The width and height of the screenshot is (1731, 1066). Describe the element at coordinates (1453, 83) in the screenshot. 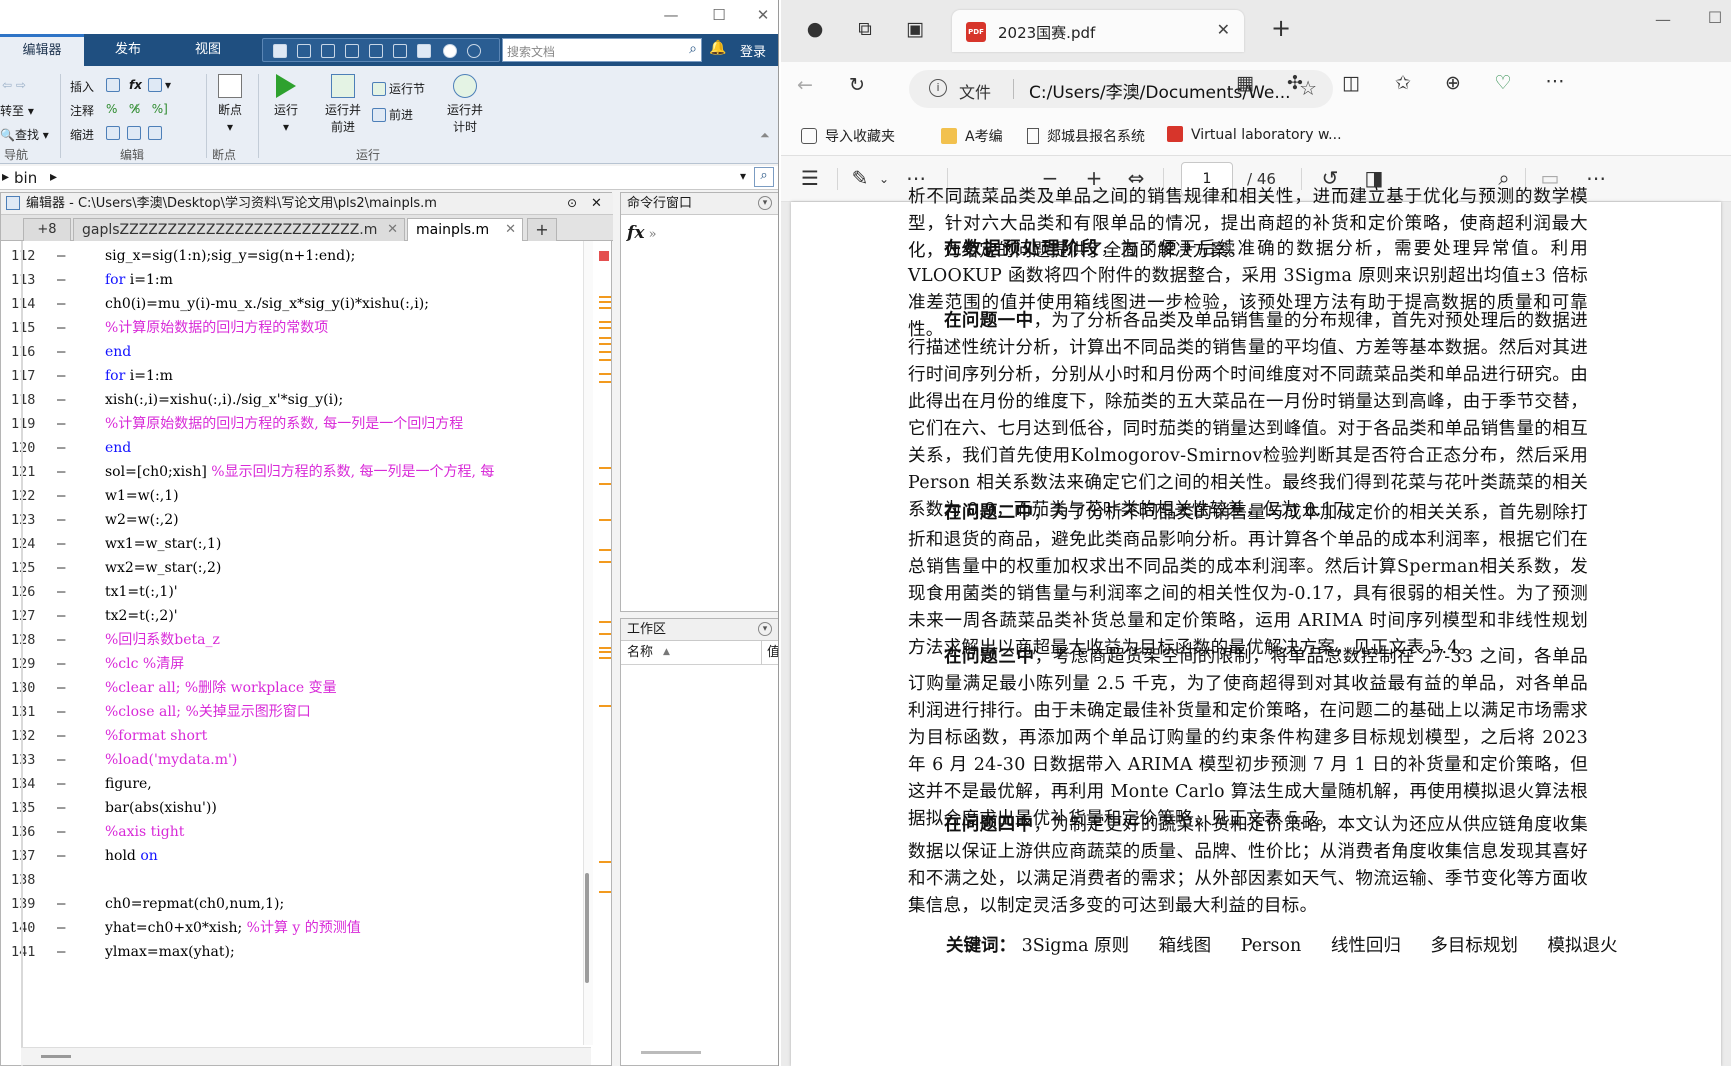

I see `collections-icon: ⊕` at that location.